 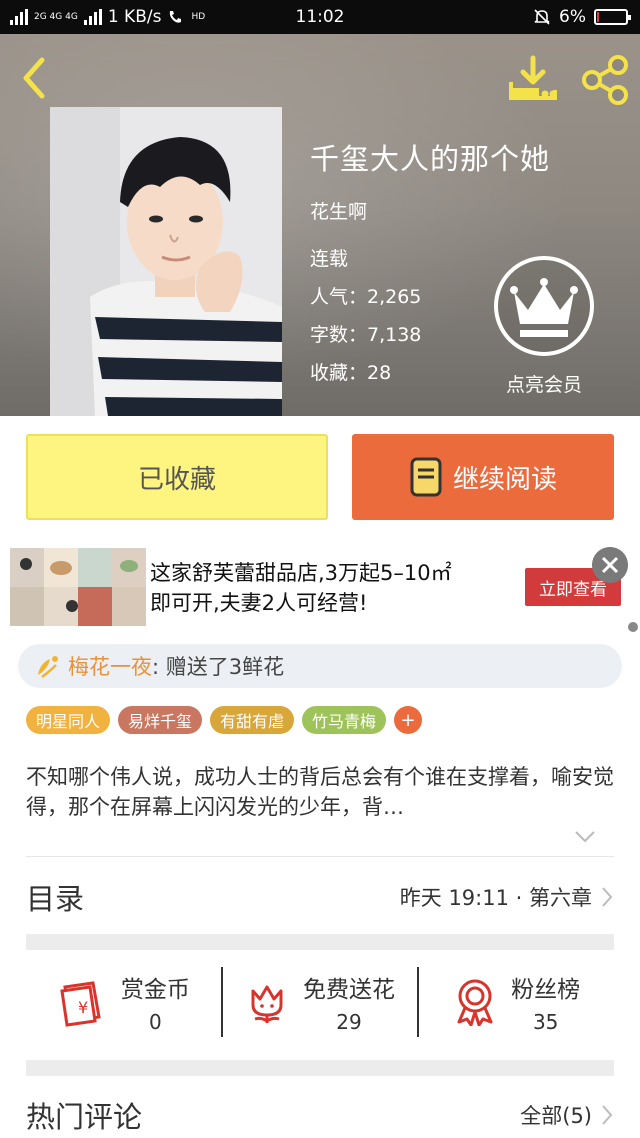 What do you see at coordinates (155, 990) in the screenshot?
I see `reward-title: 赏金币` at bounding box center [155, 990].